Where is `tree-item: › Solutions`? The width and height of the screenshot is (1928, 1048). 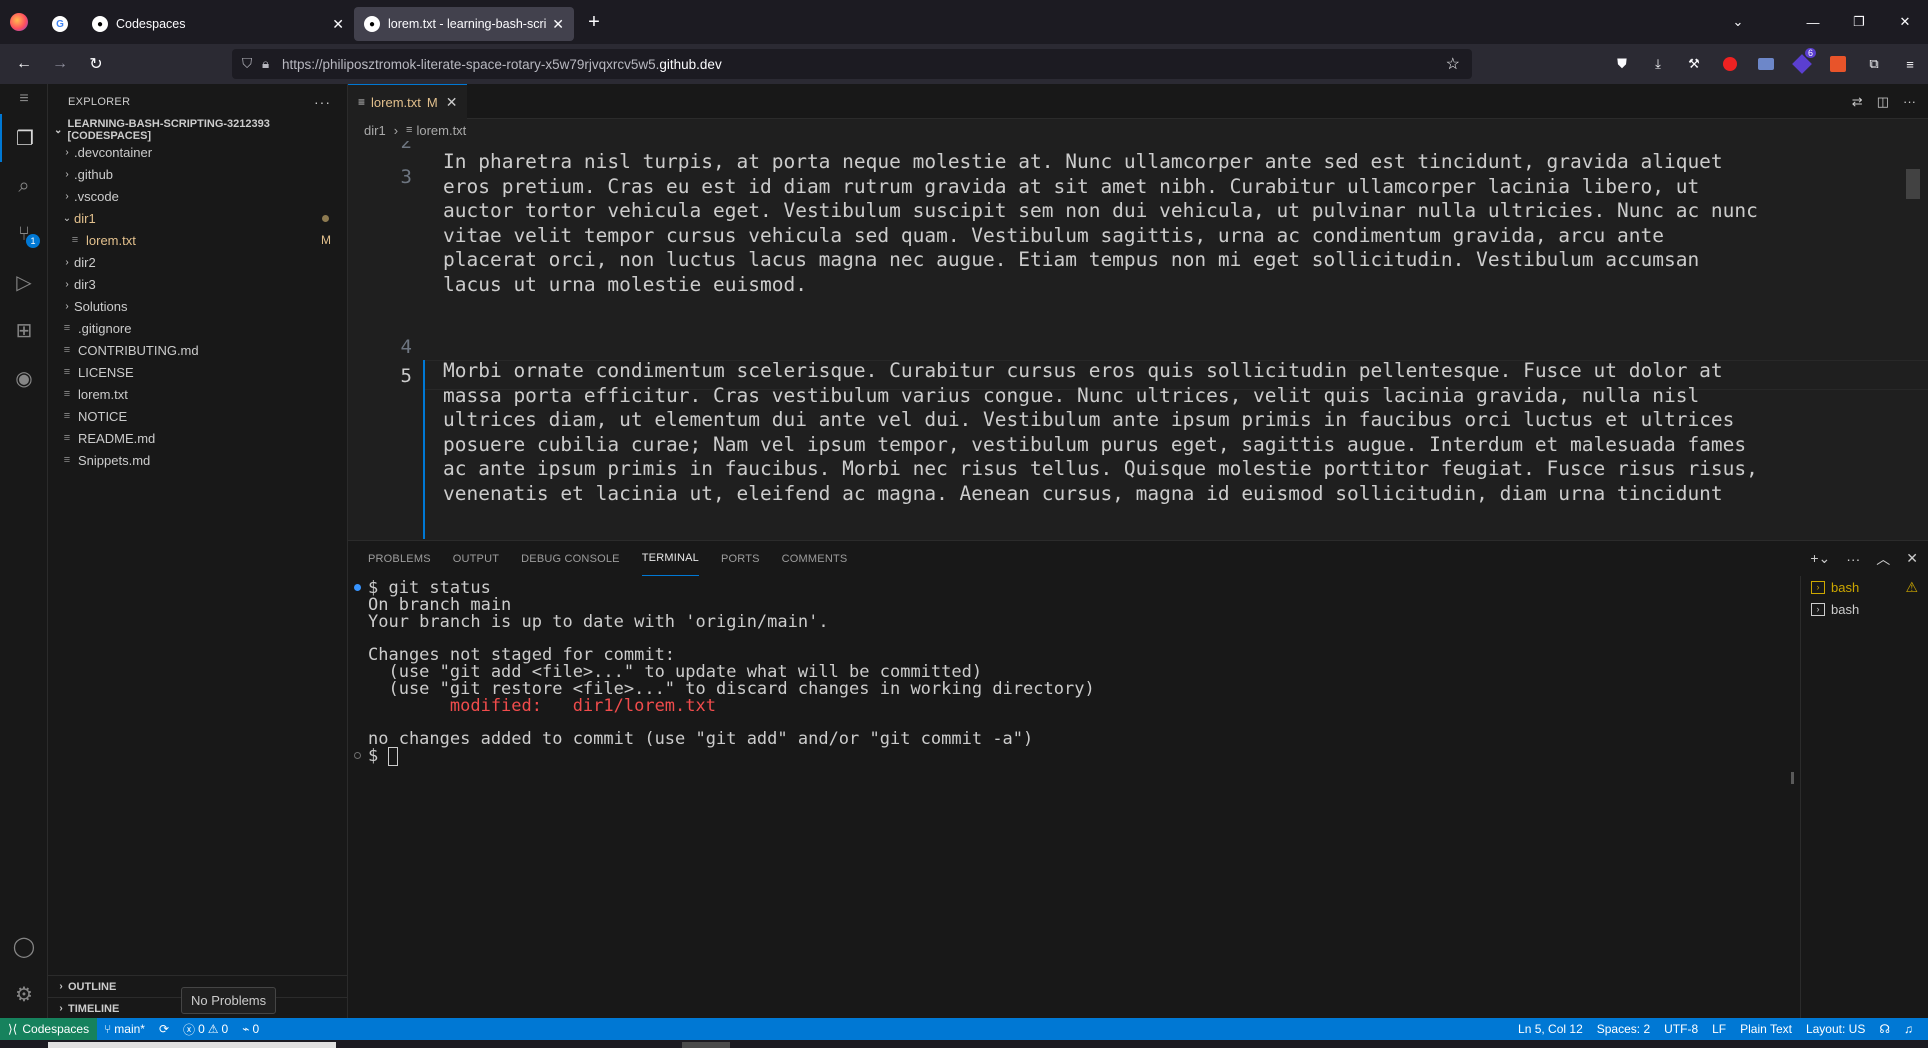
tree-item: › Solutions is located at coordinates (197, 306).